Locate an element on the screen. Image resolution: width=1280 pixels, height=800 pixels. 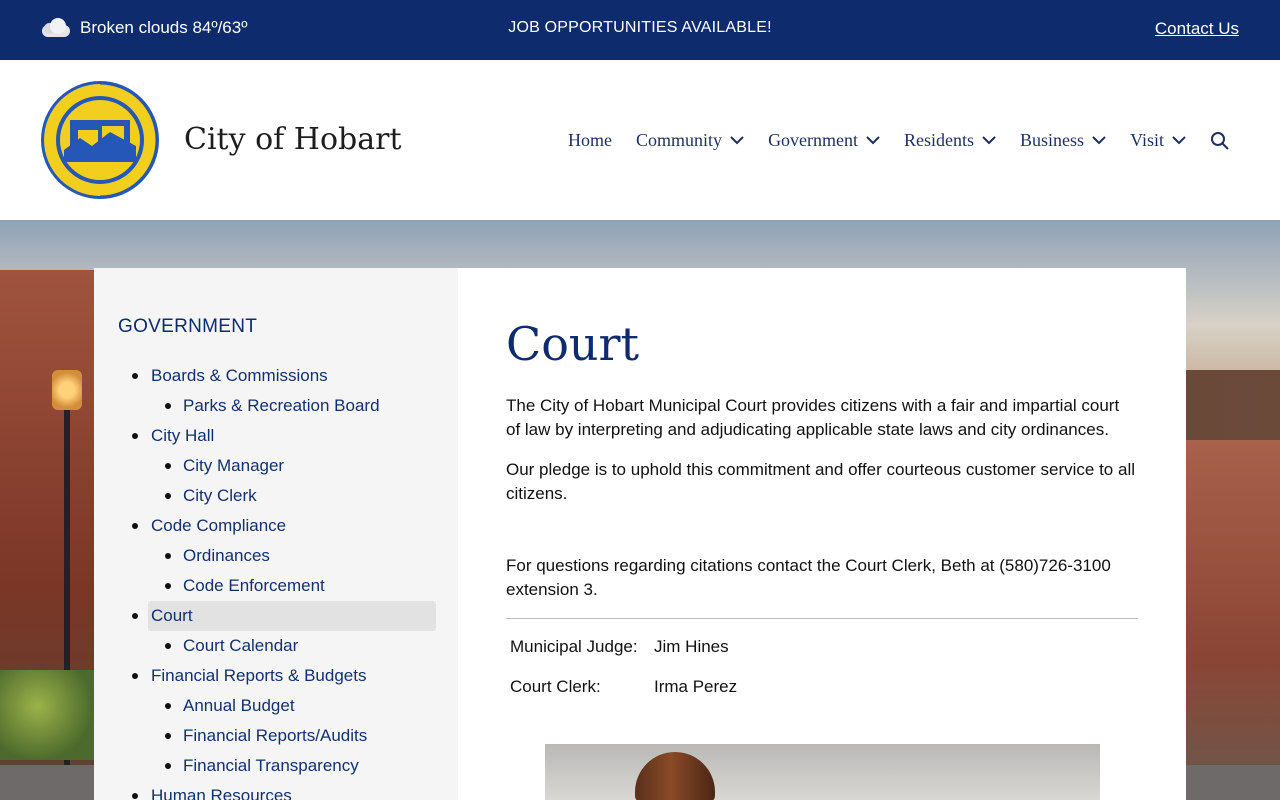
sidebar-title: GOVERNMENT is located at coordinates (188, 326).